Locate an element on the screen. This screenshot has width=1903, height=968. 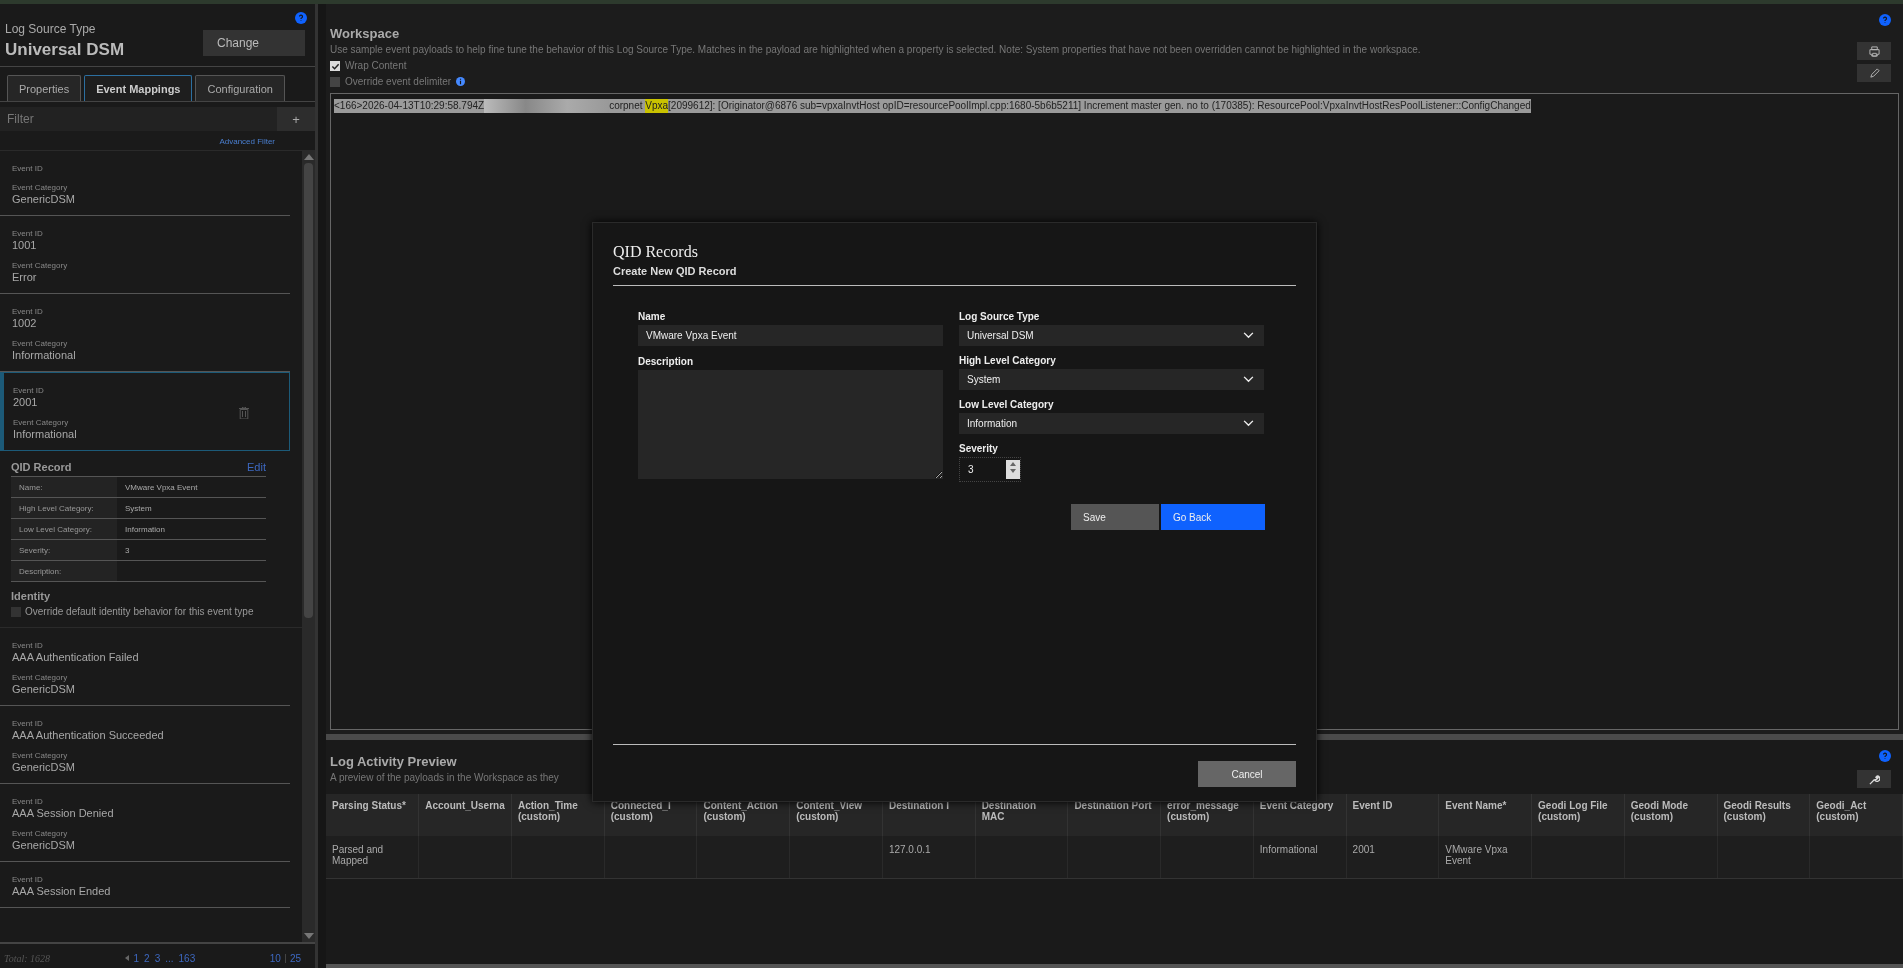
chevron-down-icon is located at coordinates (1248, 335).